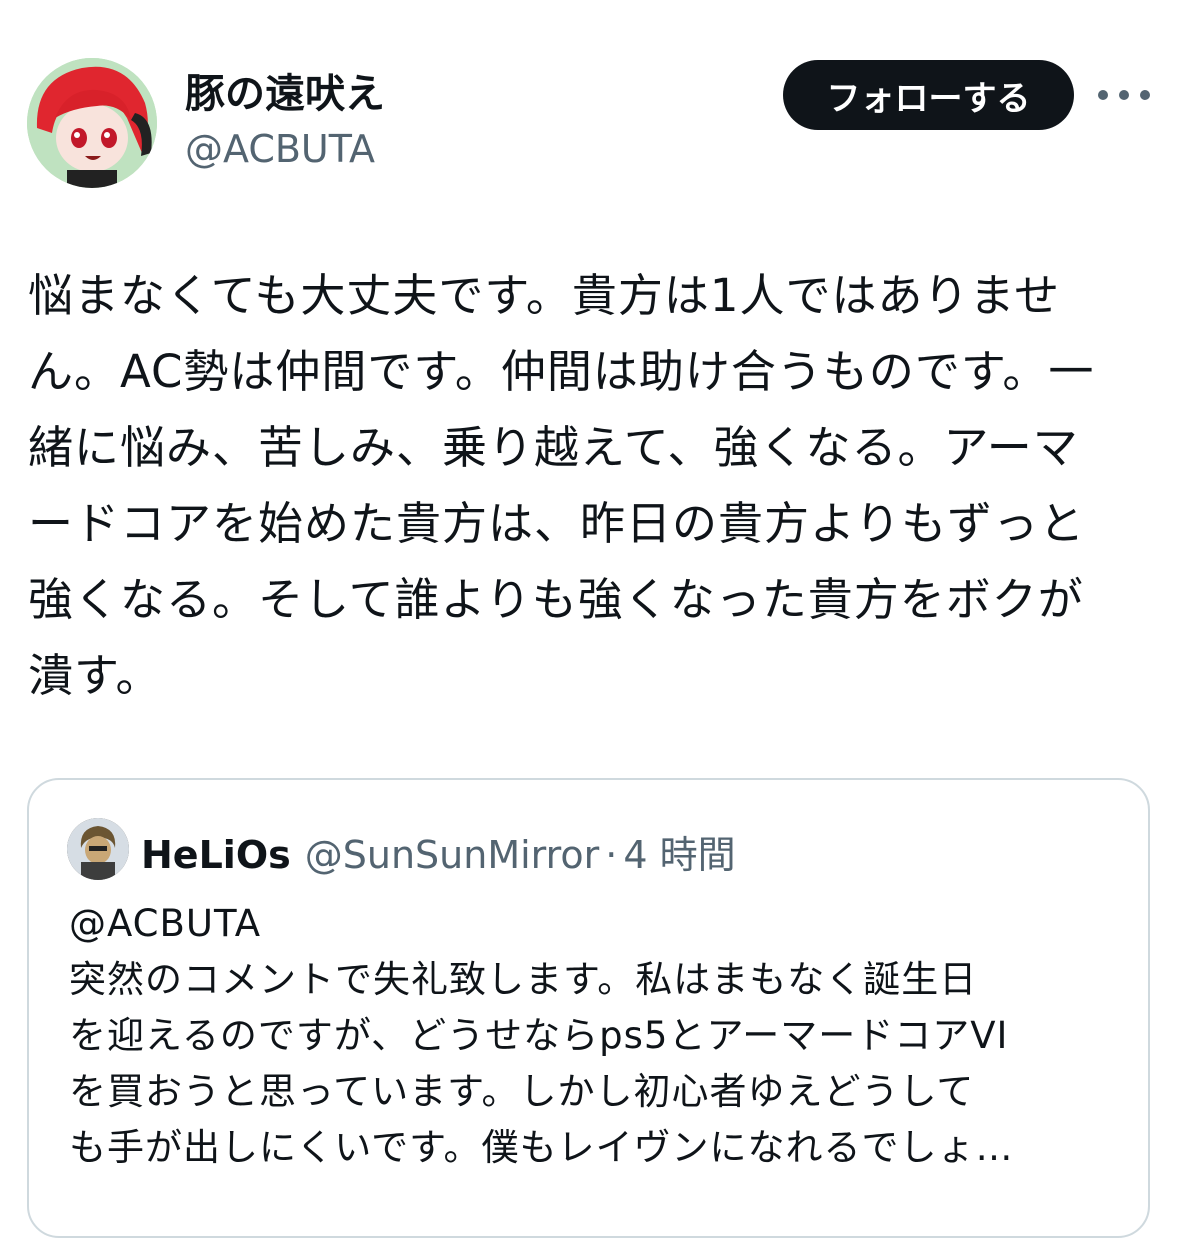 This screenshot has height=1238, width=1179. I want to click on author-avatar, so click(92, 123).